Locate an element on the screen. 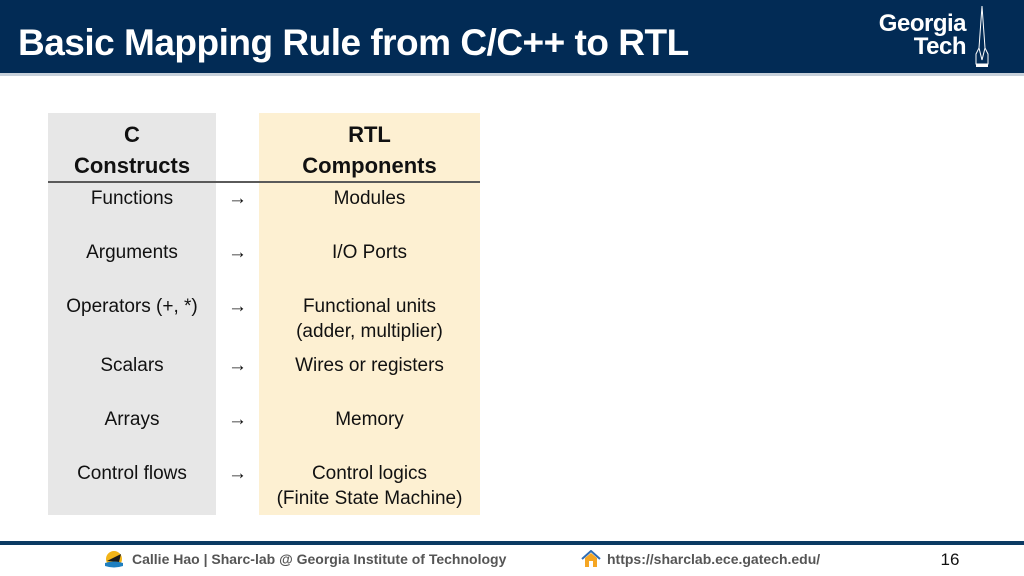  footer-url: https://sharclab.ece.gatech.edu/ is located at coordinates (713, 559).